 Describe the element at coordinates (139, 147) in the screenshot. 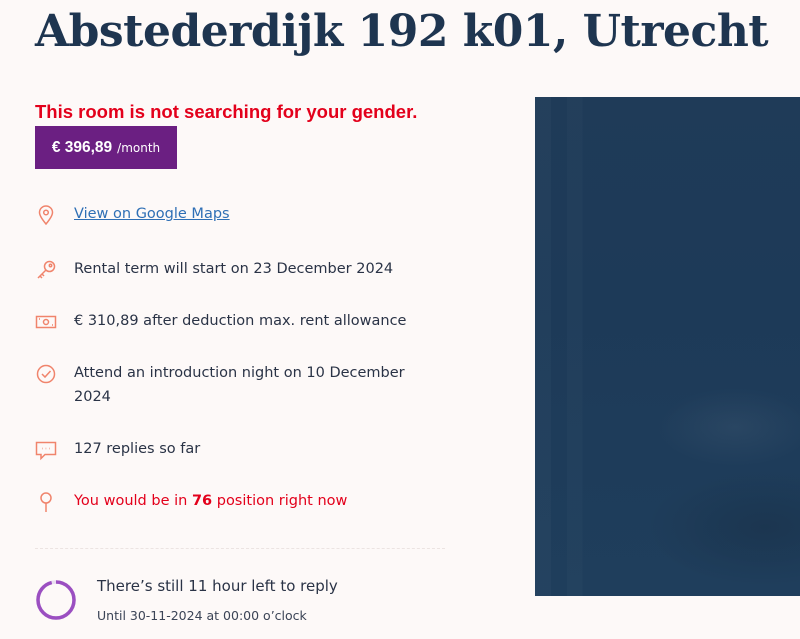

I see `price-unit: /month` at that location.